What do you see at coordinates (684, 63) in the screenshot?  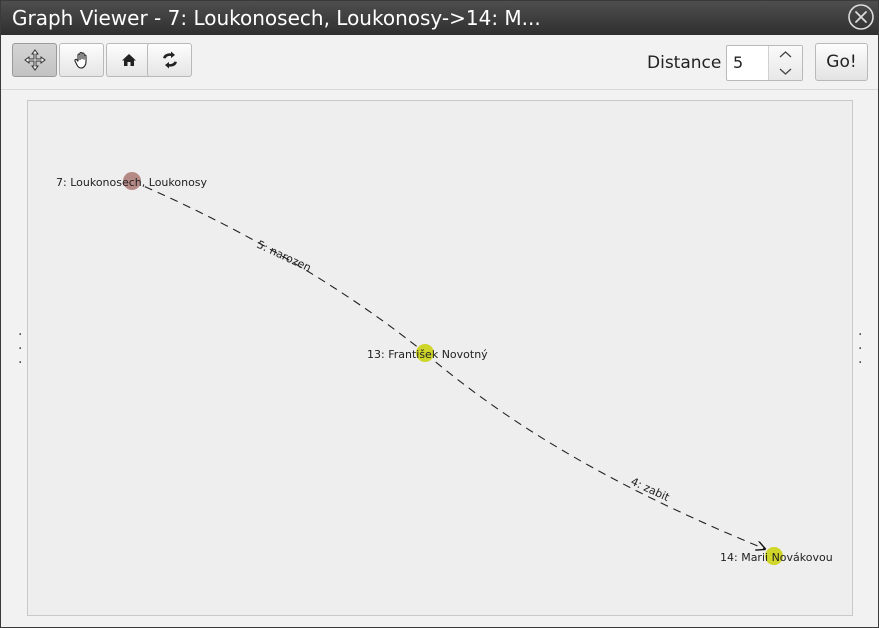 I see `distance-label: Distance` at bounding box center [684, 63].